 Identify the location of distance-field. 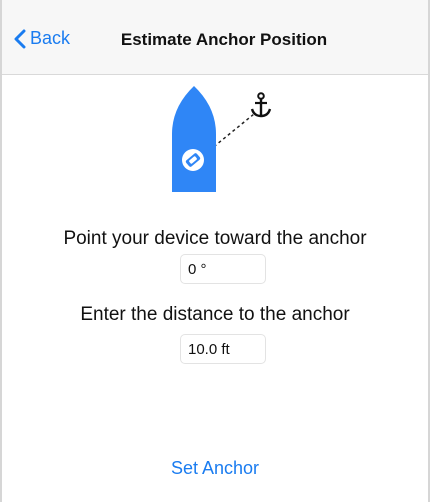
(223, 349).